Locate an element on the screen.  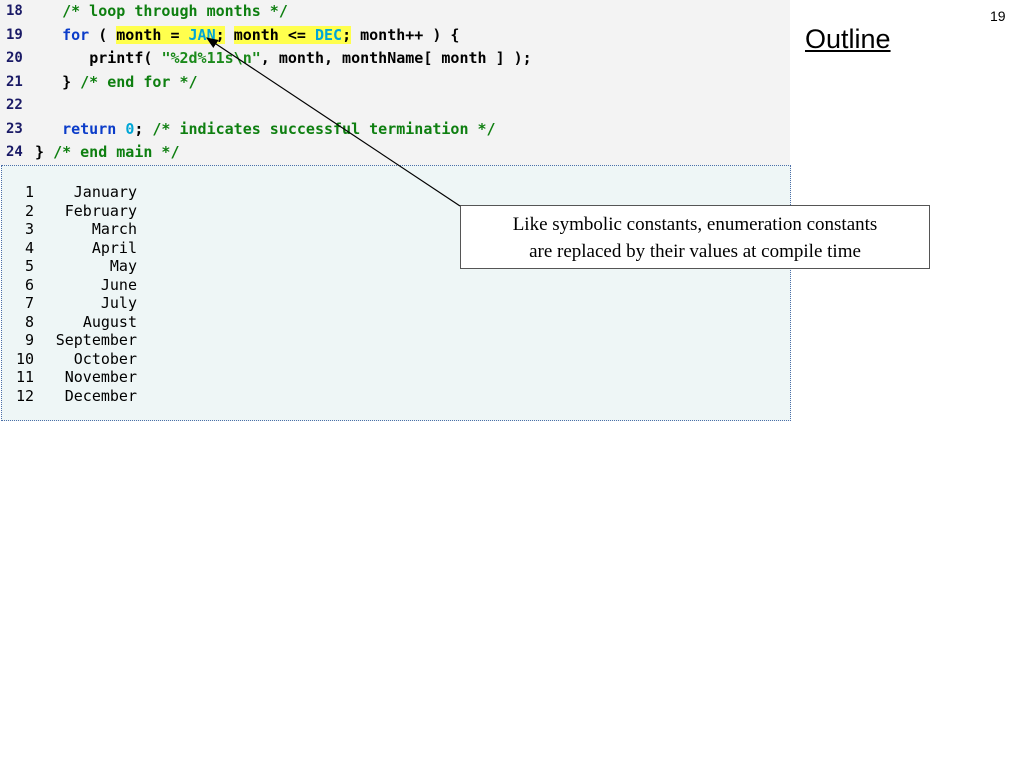
line-number: 20 is located at coordinates (14, 58).